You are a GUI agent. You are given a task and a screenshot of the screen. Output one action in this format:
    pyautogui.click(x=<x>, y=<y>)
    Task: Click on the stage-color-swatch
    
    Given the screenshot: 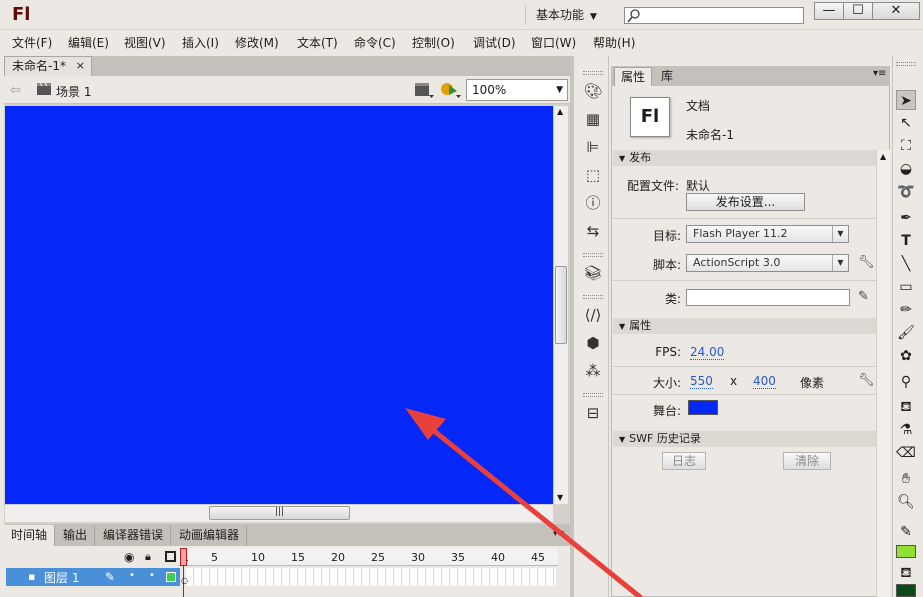 What is the action you would take?
    pyautogui.click(x=703, y=407)
    